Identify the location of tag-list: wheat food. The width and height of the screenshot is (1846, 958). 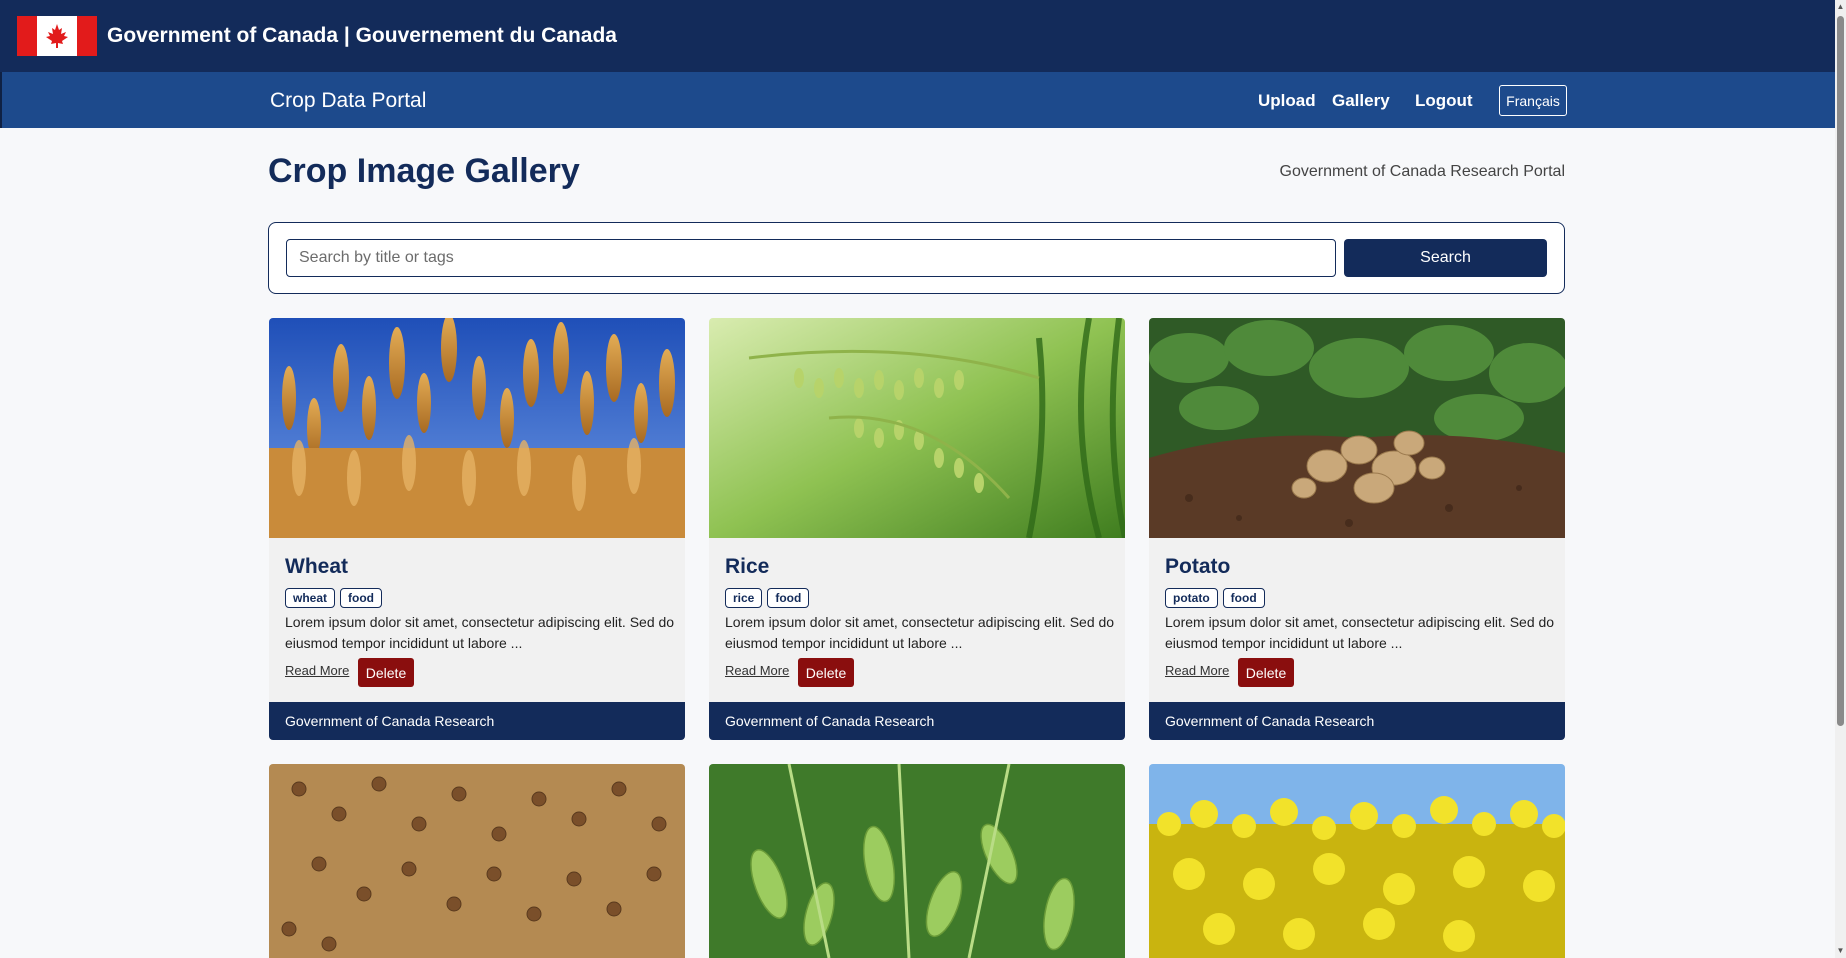
(334, 598).